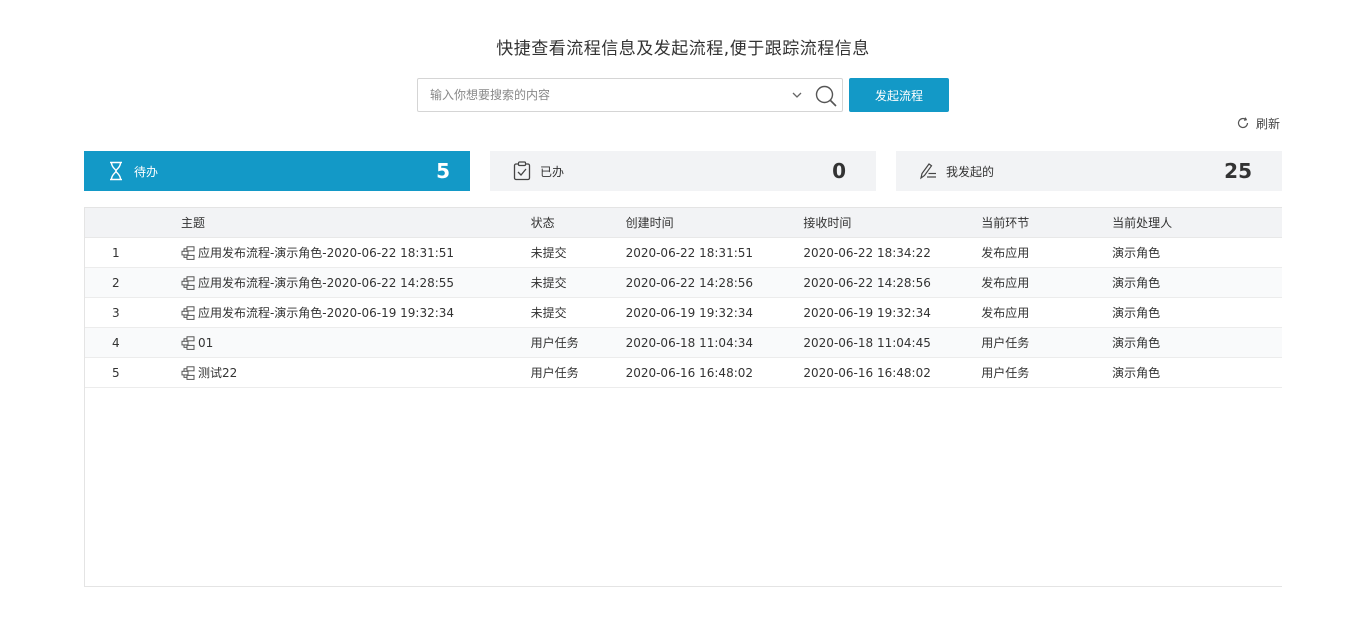 Image resolution: width=1366 pixels, height=625 pixels. What do you see at coordinates (826, 96) in the screenshot?
I see `search-icon` at bounding box center [826, 96].